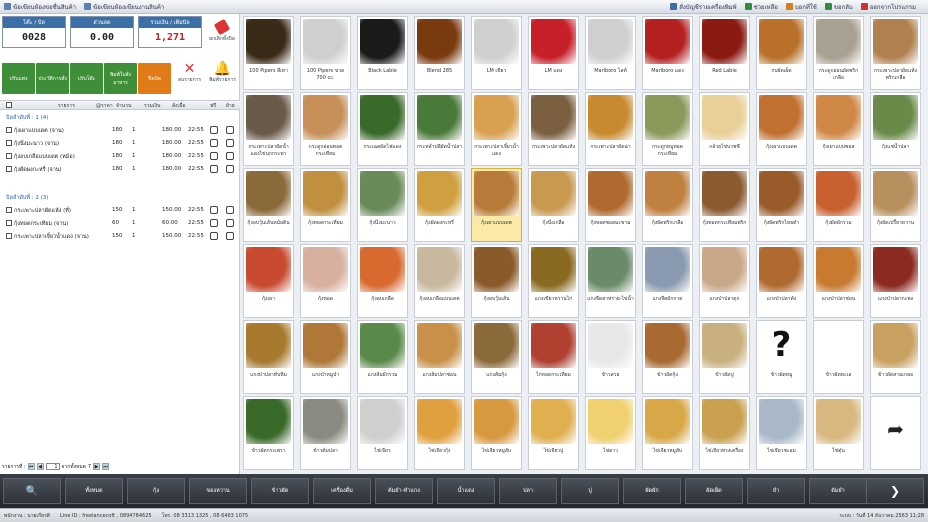 The height and width of the screenshot is (522, 928). Describe the element at coordinates (439, 281) in the screenshot. I see `product-tile: กุ้งอบเกลือแบบเดต` at that location.